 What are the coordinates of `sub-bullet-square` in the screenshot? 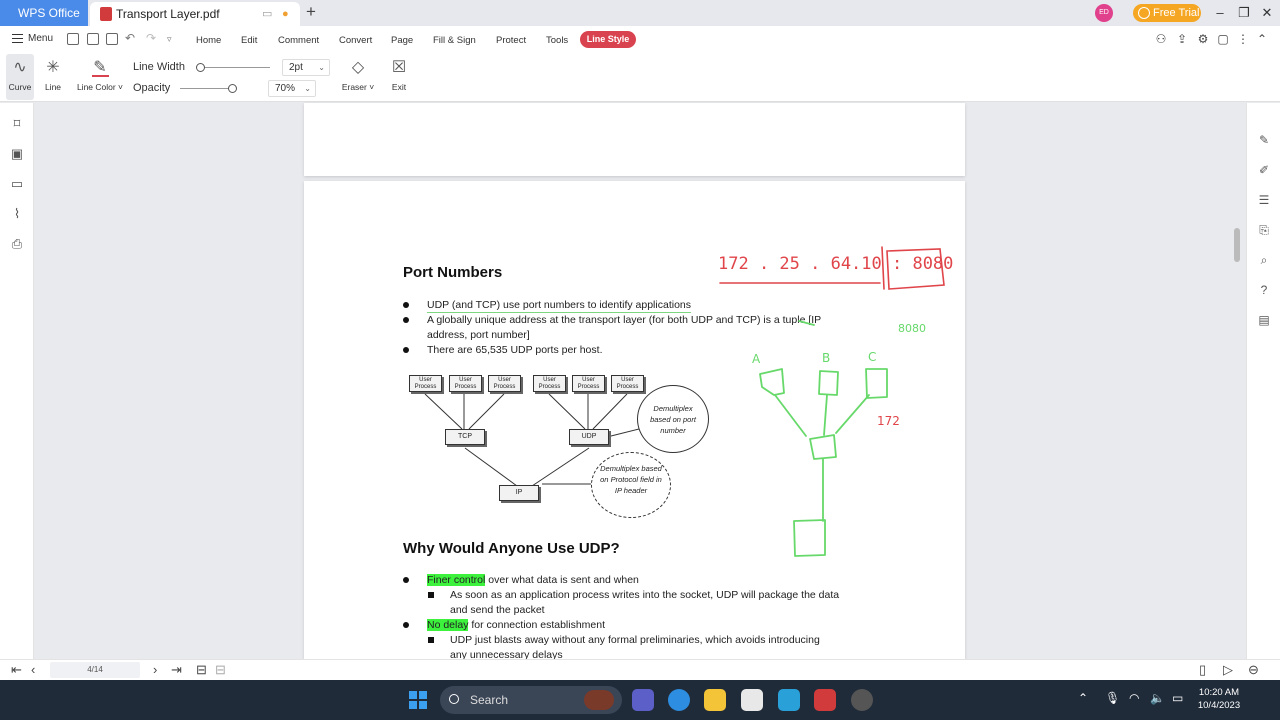 It's located at (431, 640).